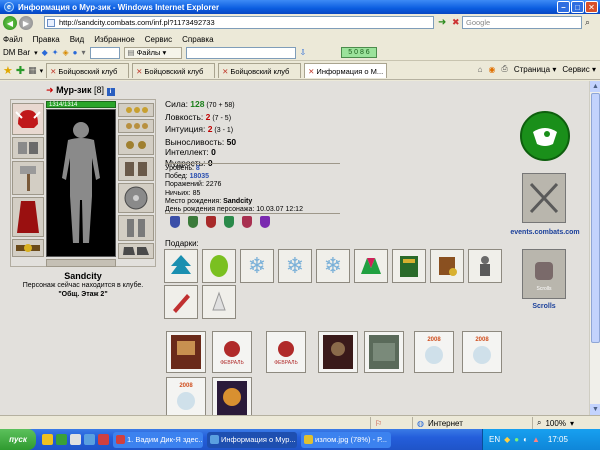 This screenshot has width=600, height=450. Describe the element at coordinates (595, 218) in the screenshot. I see `scroll-thumb` at that location.